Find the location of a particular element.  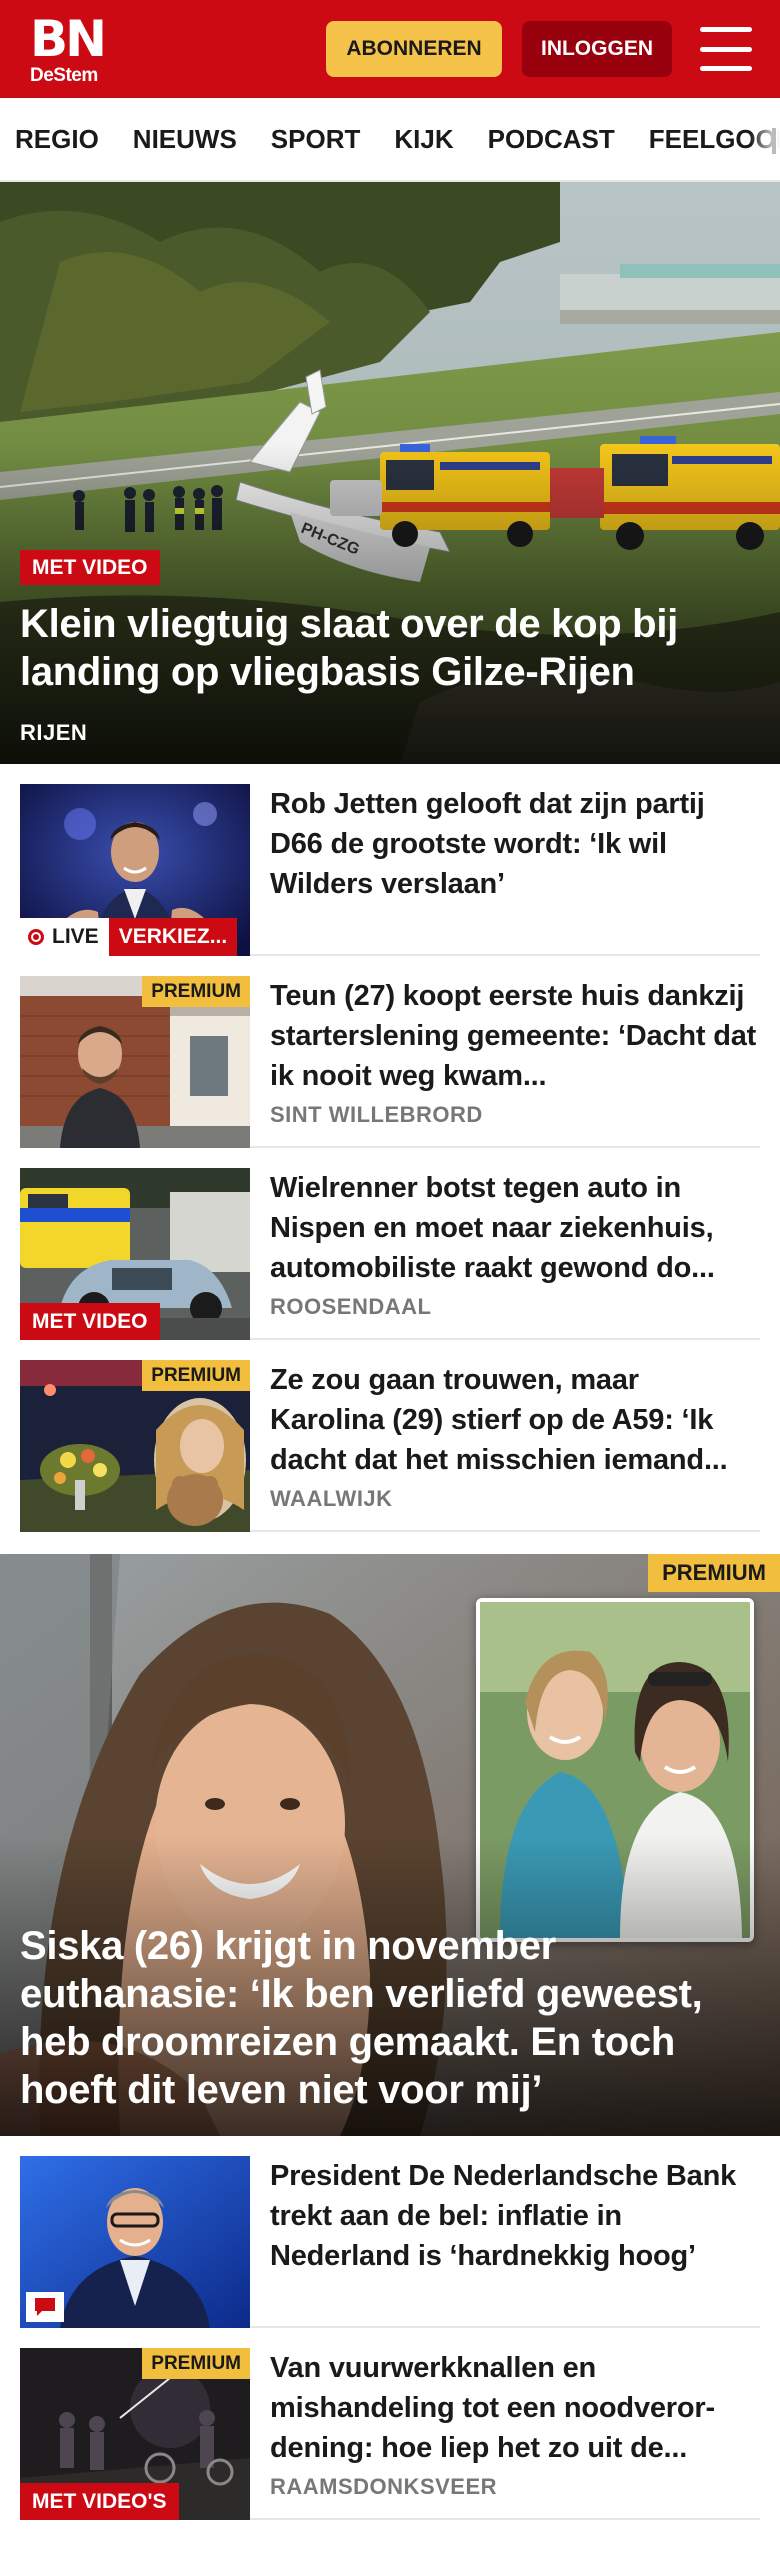

article-location: WAALWIJK is located at coordinates (331, 1498).